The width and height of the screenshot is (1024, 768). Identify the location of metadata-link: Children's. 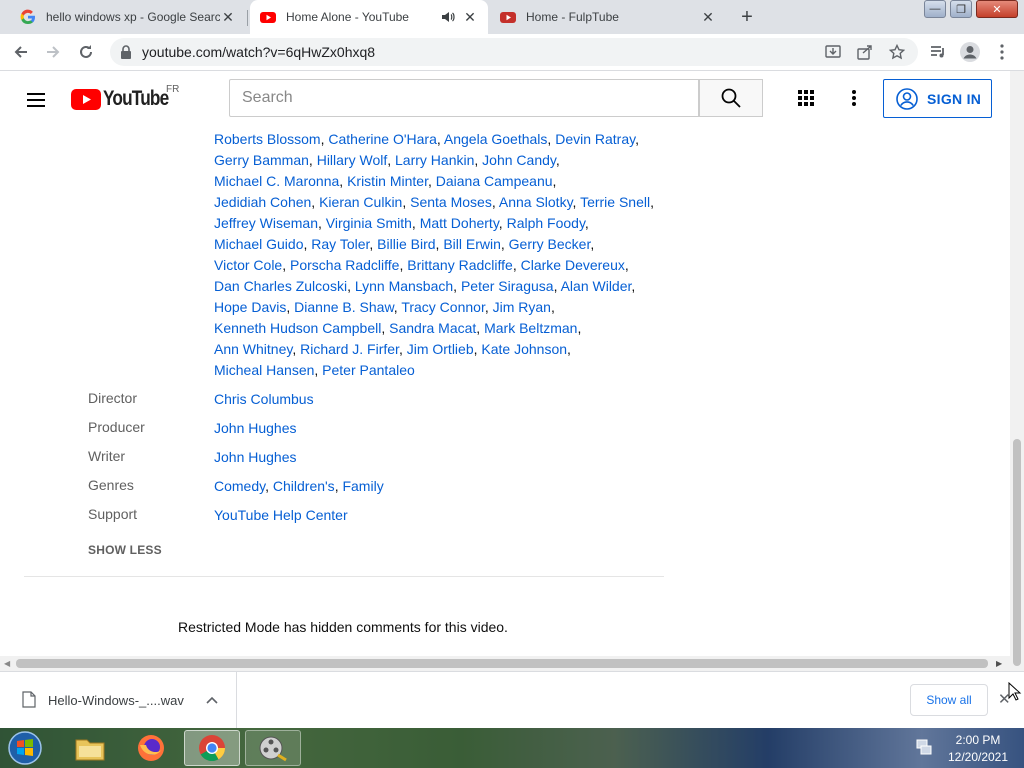
(304, 486).